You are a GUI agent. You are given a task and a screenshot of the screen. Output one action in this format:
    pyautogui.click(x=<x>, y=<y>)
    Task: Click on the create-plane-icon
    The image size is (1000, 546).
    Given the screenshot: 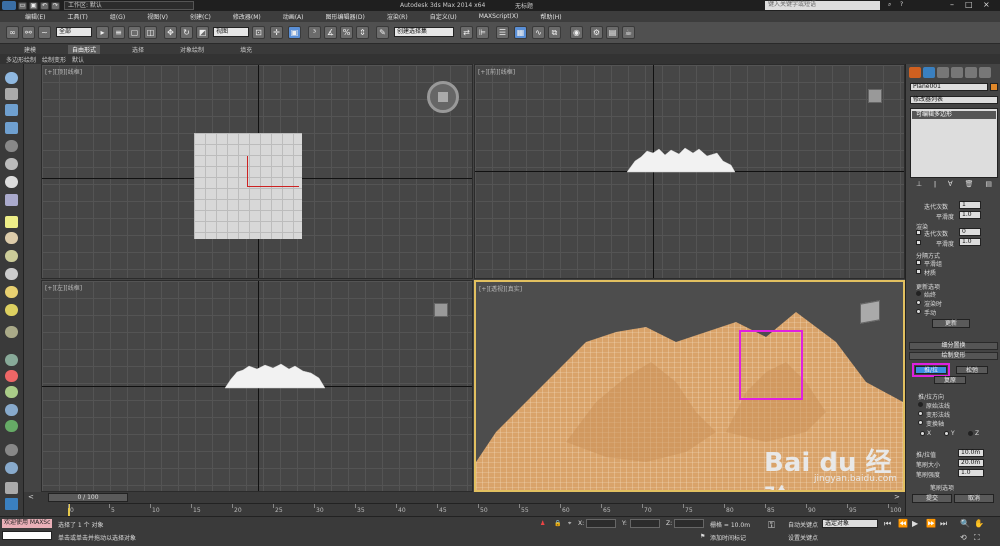 What is the action you would take?
    pyautogui.click(x=11, y=110)
    